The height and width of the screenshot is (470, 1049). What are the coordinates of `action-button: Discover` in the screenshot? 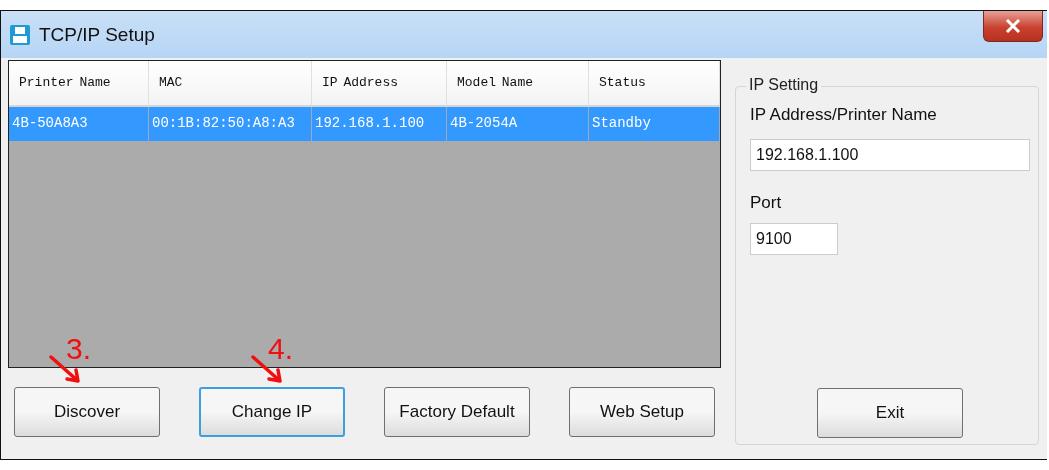 It's located at (87, 411).